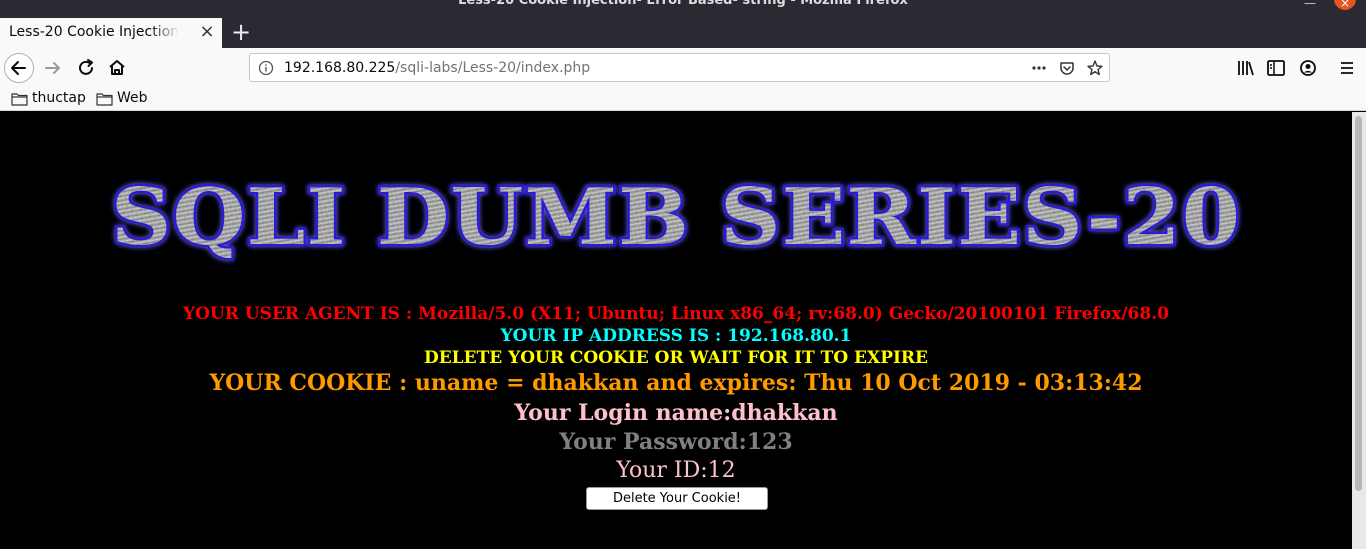 This screenshot has height=549, width=1366. I want to click on bookmark-star-icon, so click(1095, 68).